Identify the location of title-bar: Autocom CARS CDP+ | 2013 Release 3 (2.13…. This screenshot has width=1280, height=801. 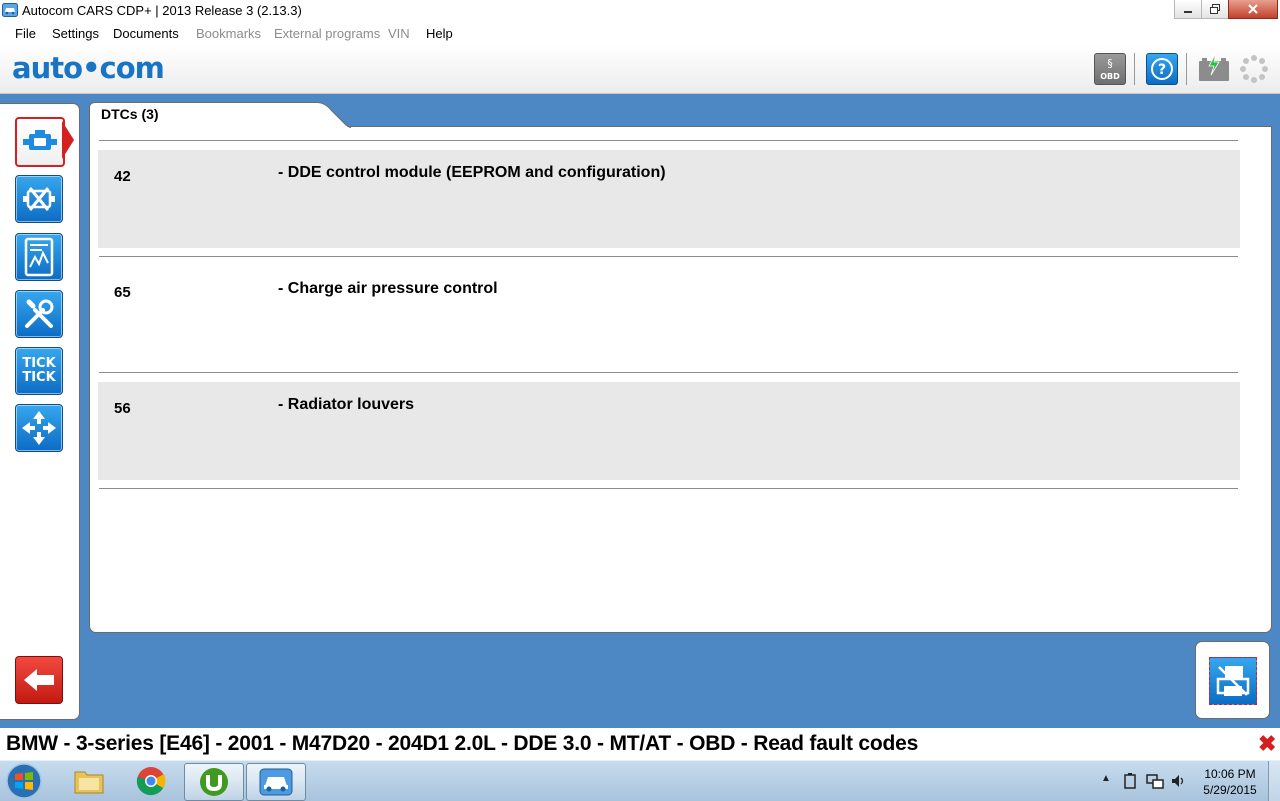
(640, 11).